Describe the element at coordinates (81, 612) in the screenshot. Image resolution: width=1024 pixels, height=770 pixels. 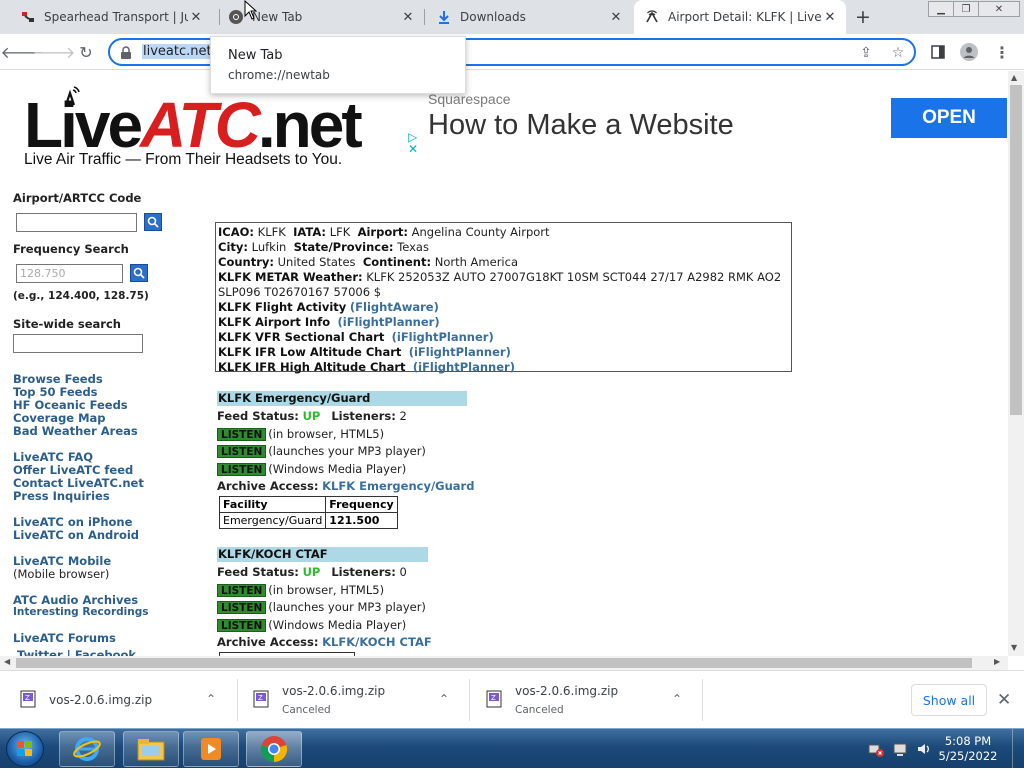
I see `nav-interesting-recordings: Interesting Recordings` at that location.